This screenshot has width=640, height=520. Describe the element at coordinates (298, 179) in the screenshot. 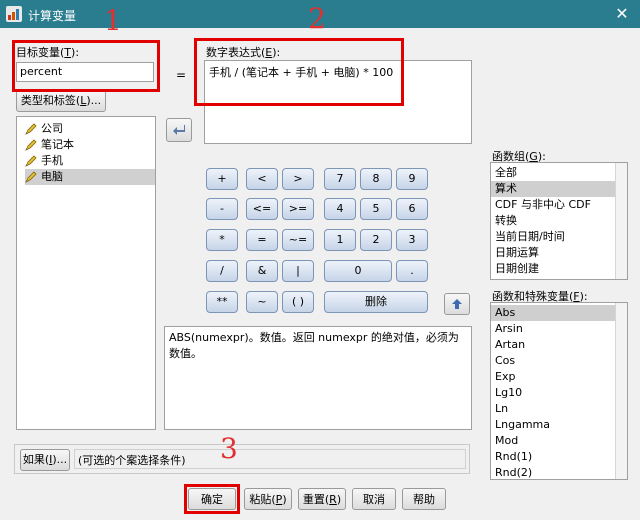

I see `key-greater-than: >` at that location.